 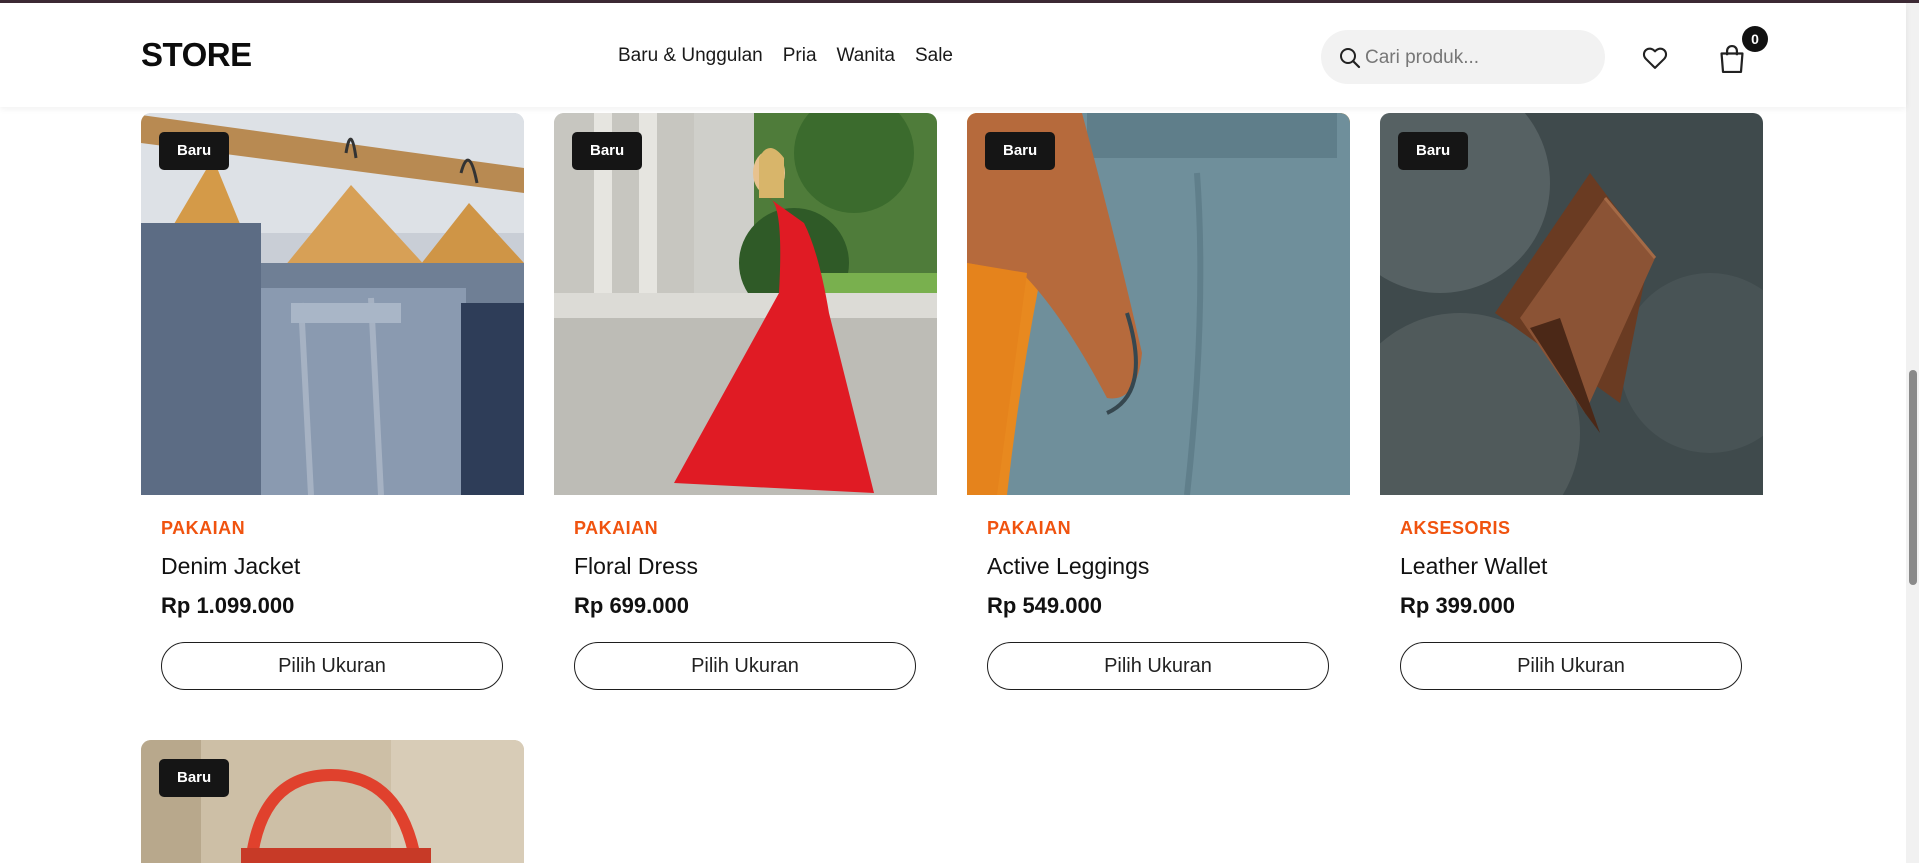 What do you see at coordinates (1068, 566) in the screenshot?
I see `product-name: Active Leggings` at bounding box center [1068, 566].